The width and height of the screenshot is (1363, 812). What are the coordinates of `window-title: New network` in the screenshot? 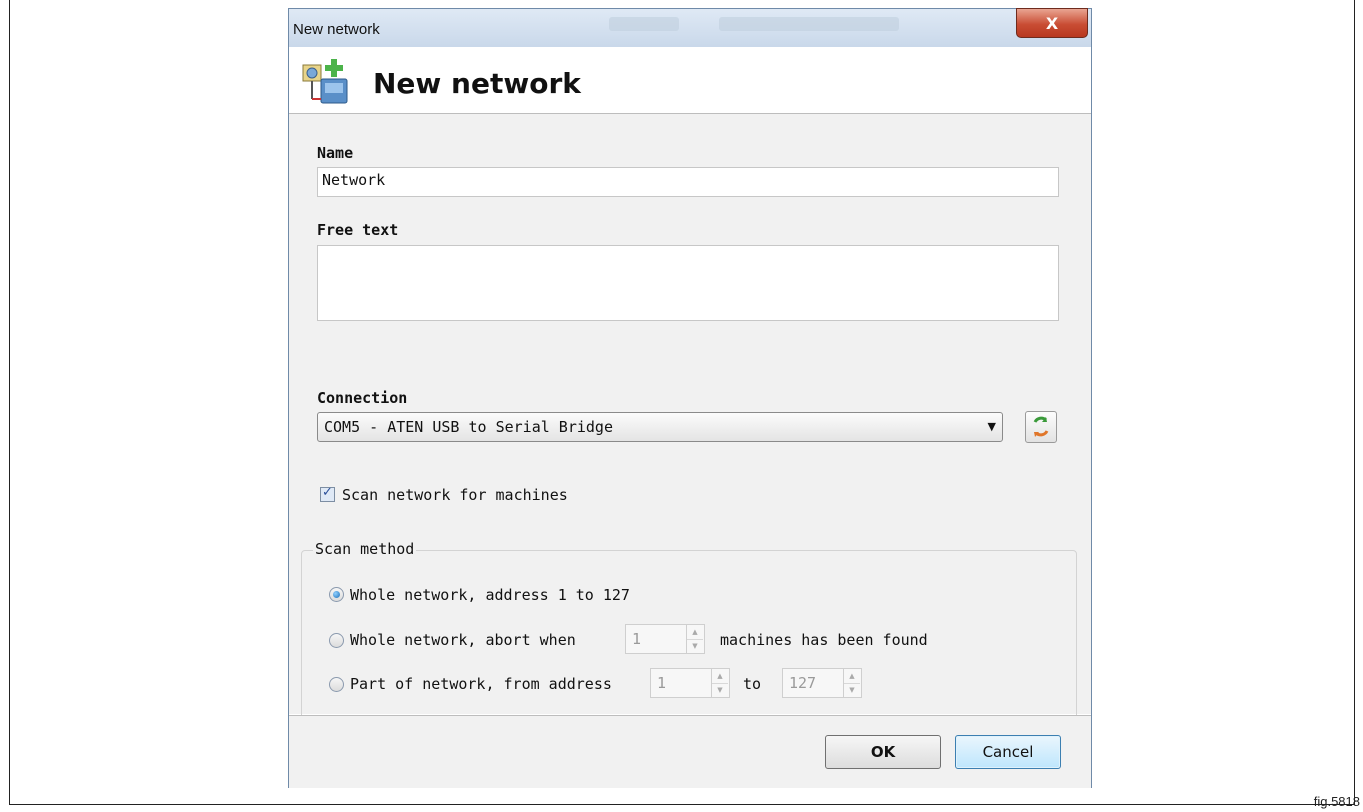 It's located at (336, 29).